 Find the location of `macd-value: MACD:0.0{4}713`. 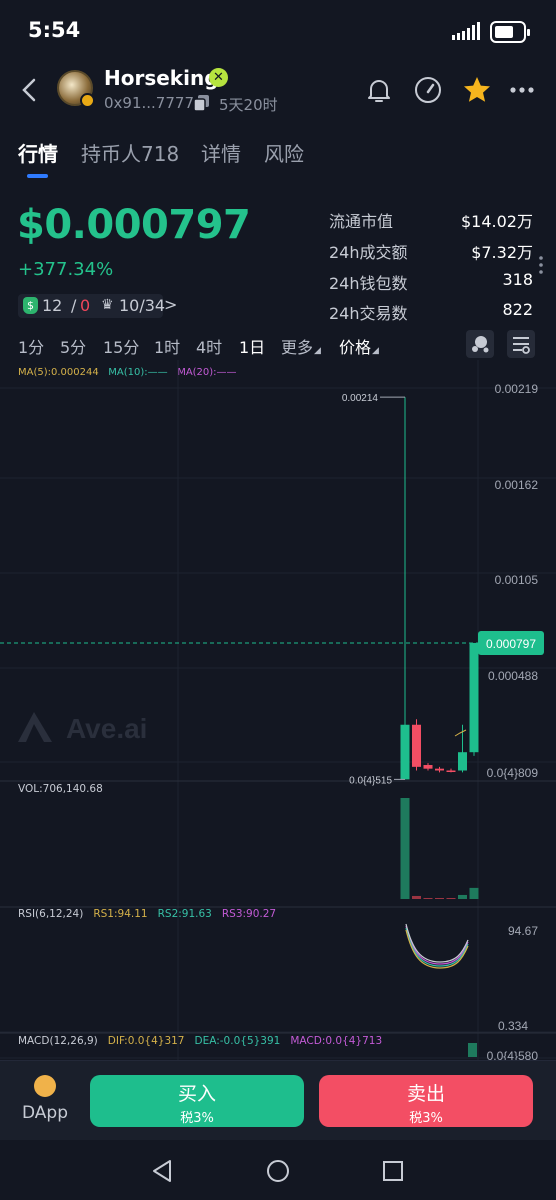

macd-value: MACD:0.0{4}713 is located at coordinates (336, 1041).